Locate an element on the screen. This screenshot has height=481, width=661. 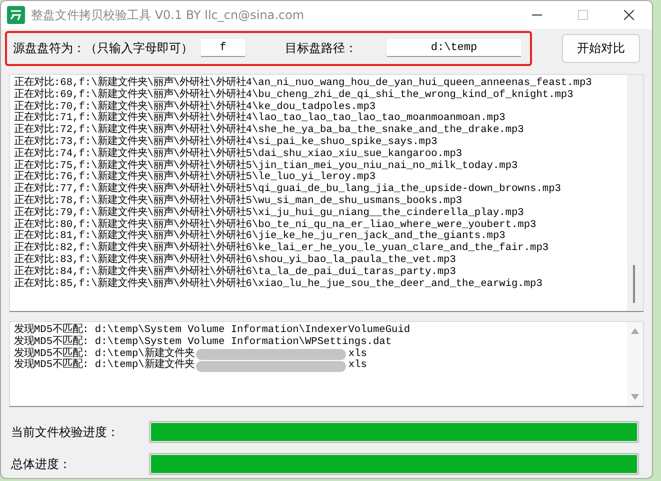
scroll-up-icon is located at coordinates (635, 331).